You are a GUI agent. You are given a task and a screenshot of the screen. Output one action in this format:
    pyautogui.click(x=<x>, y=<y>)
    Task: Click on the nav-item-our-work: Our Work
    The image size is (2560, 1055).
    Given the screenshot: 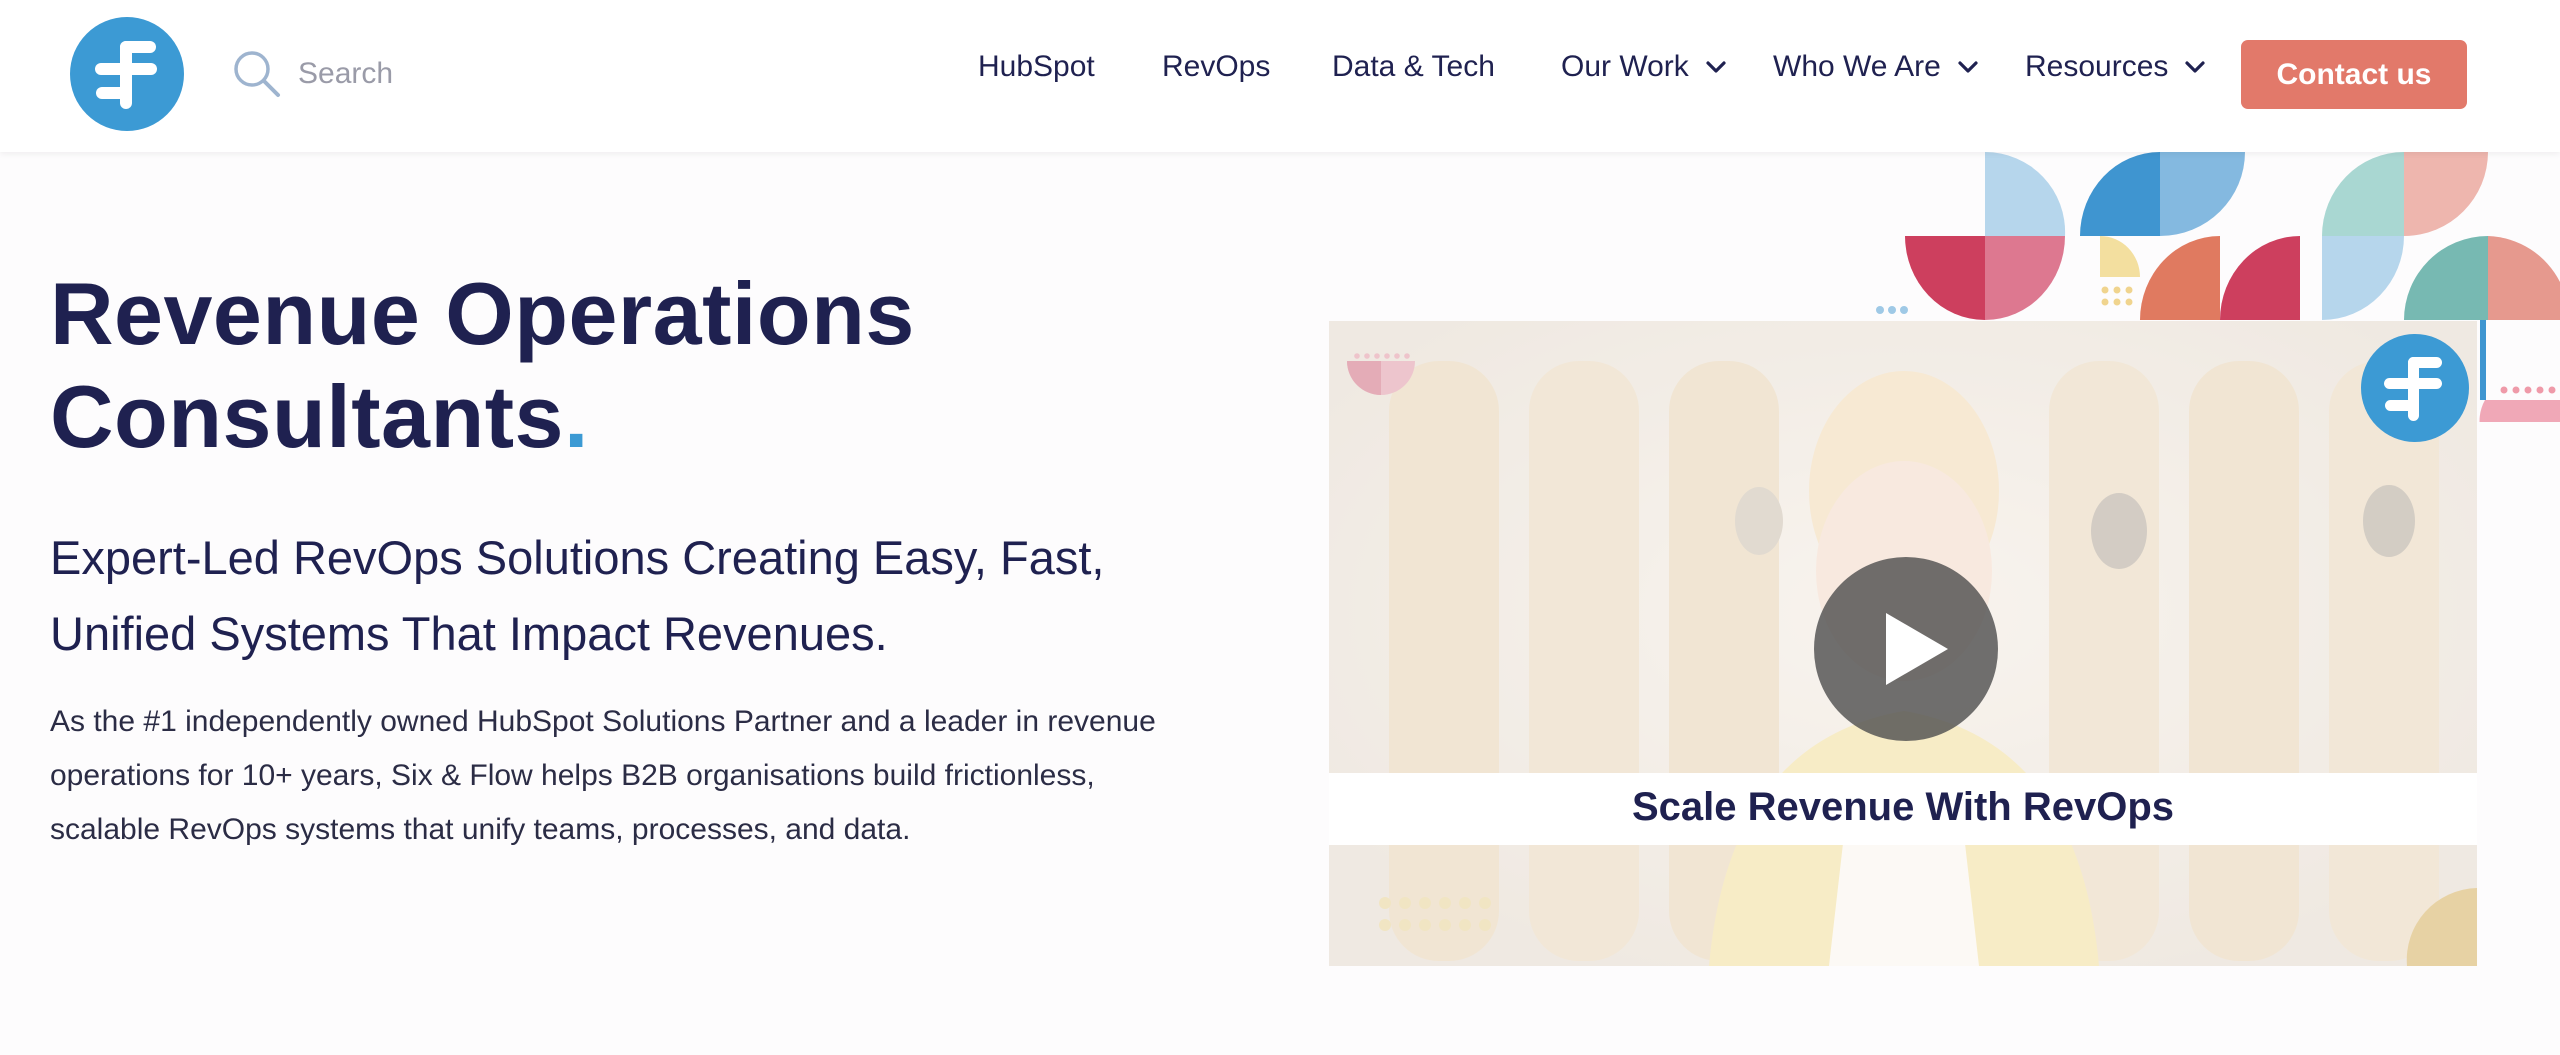 What is the action you would take?
    pyautogui.click(x=1644, y=67)
    